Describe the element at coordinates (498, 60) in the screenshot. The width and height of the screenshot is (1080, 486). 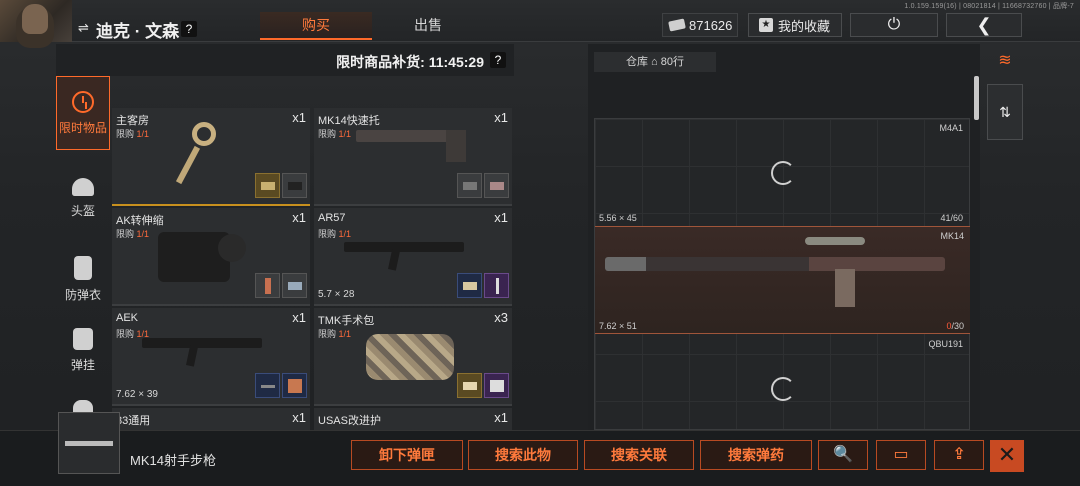
I see `restock-help-icon: ?` at that location.